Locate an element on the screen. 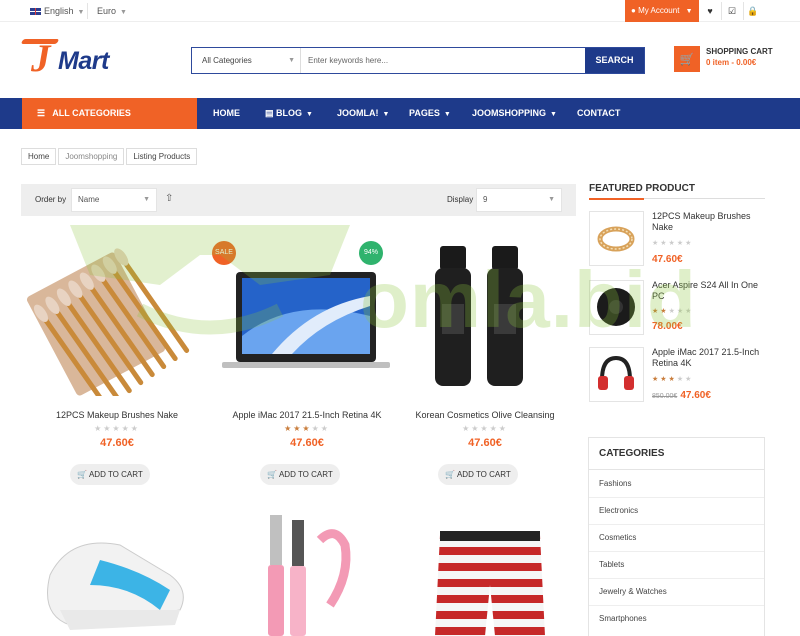  currency-selector: Euro ▼ is located at coordinates (112, 11).